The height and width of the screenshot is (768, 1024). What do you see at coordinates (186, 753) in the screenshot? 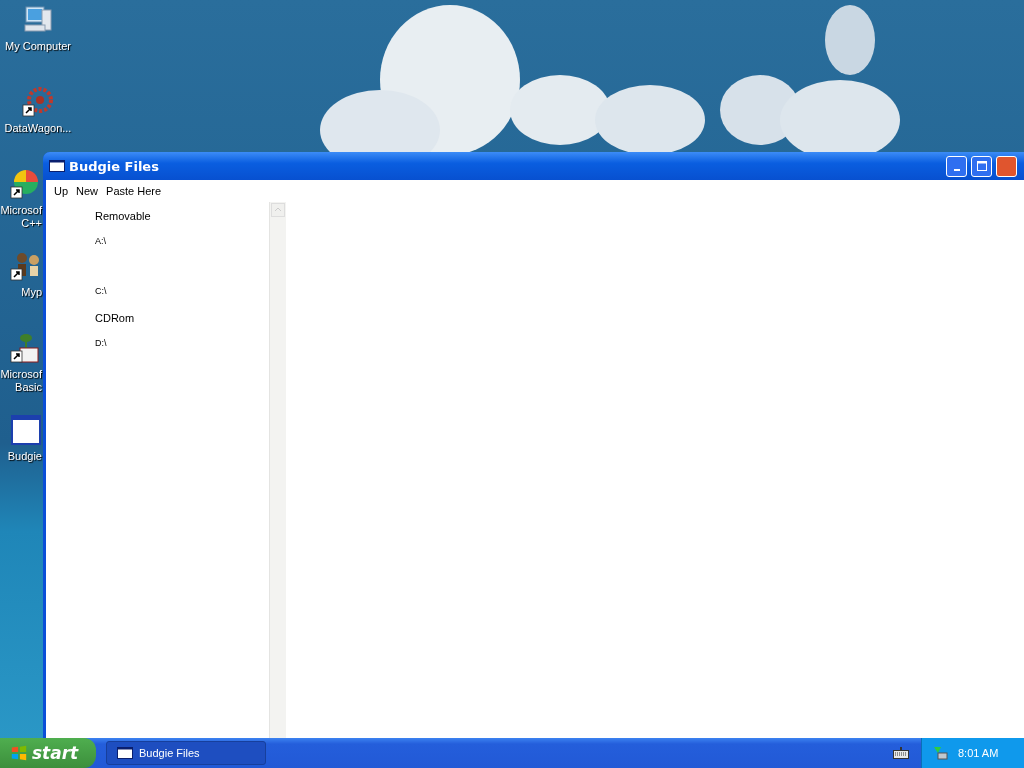
I see `taskbar-button: Budgie Files` at bounding box center [186, 753].